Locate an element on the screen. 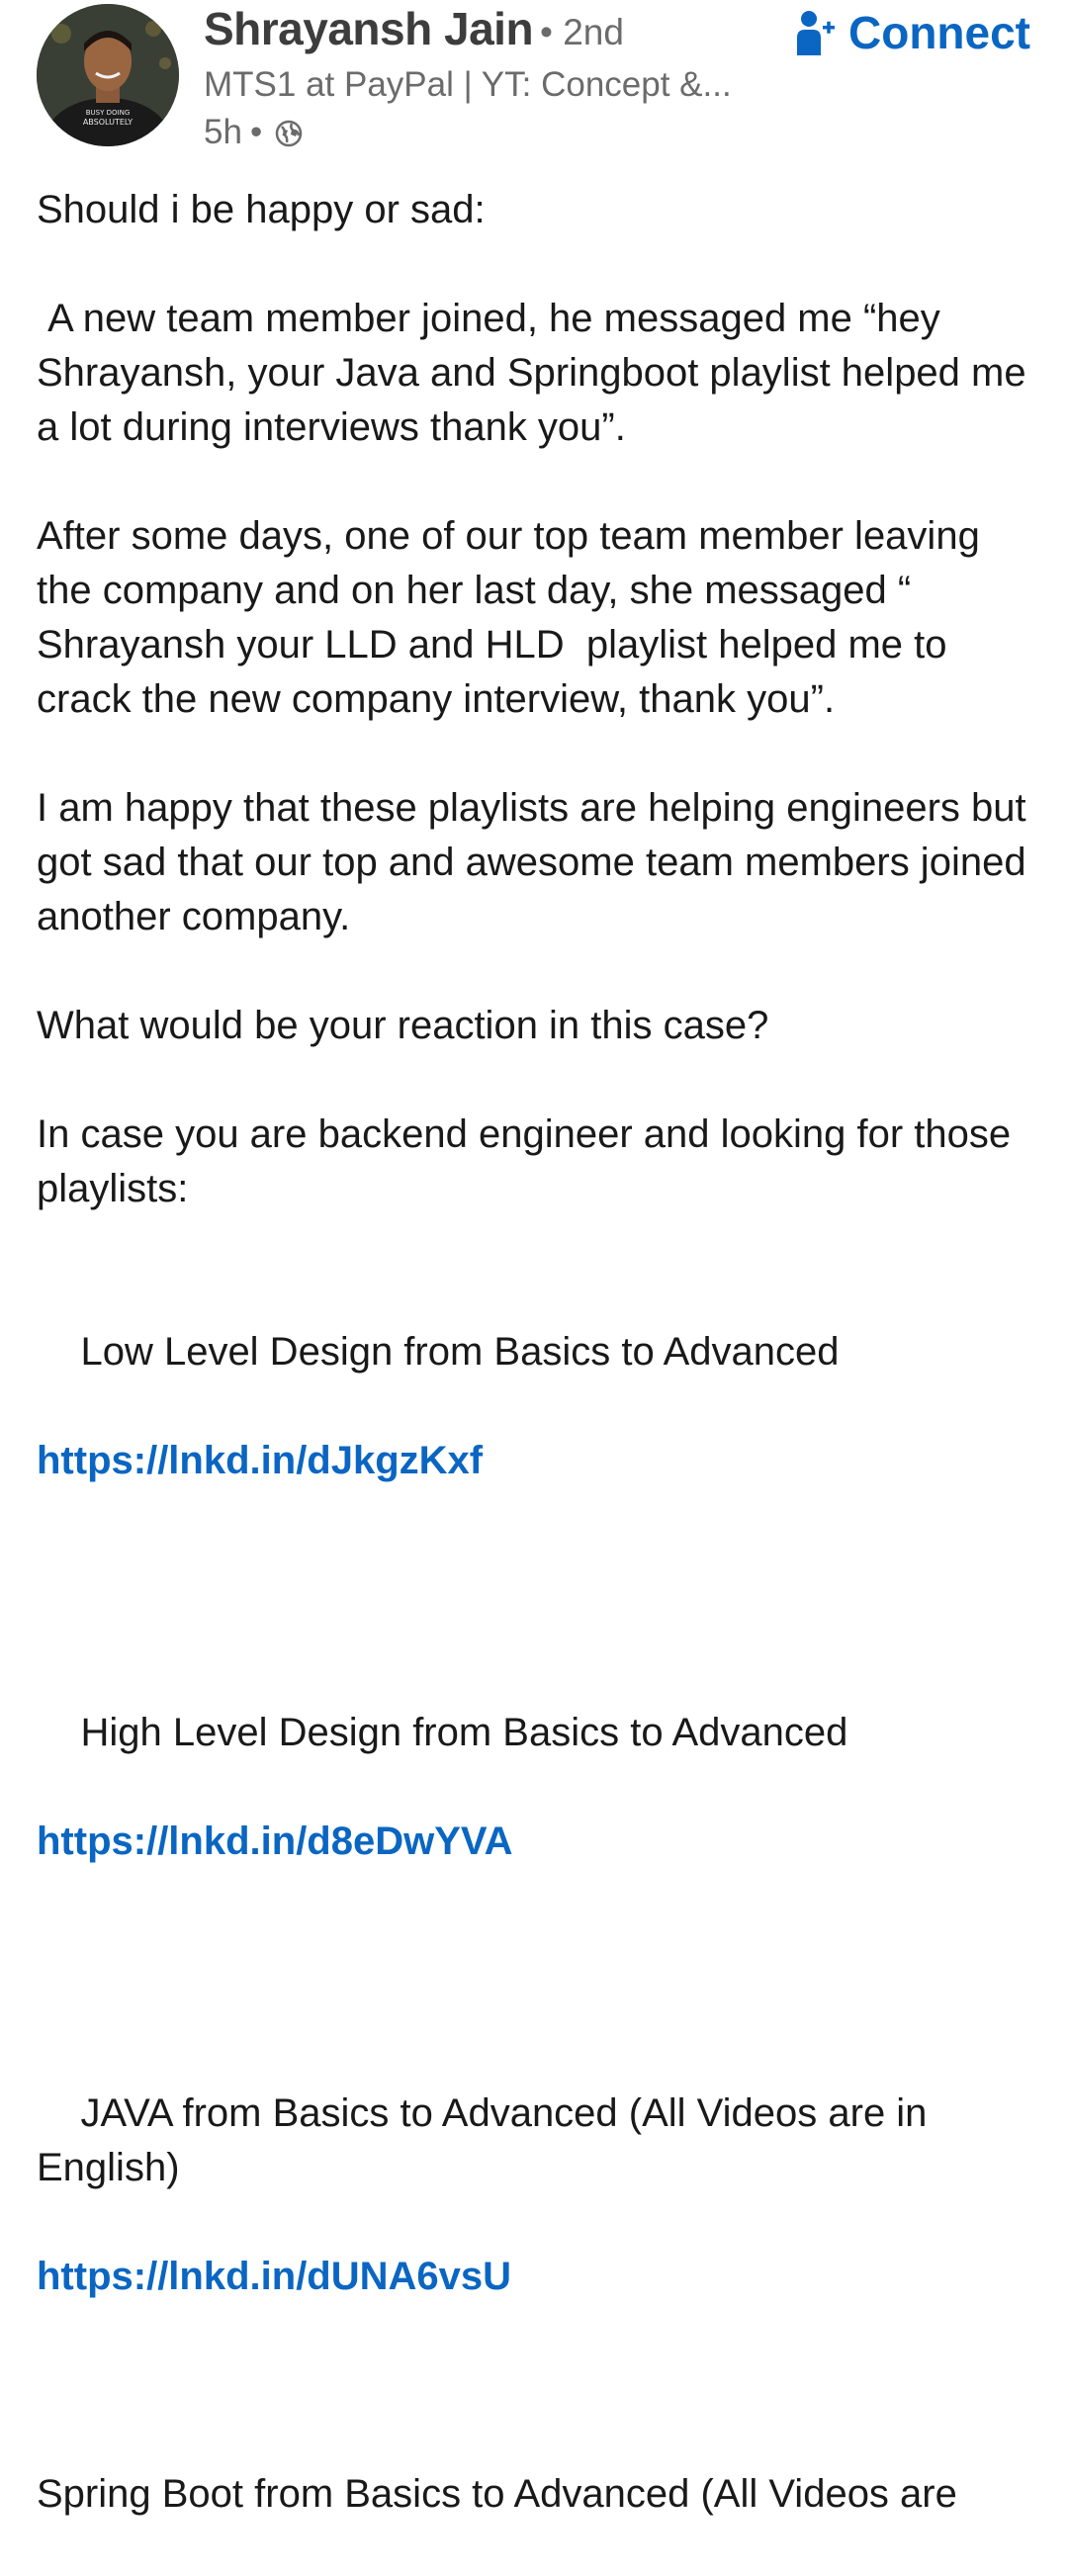 This screenshot has height=2576, width=1068. add-person-icon is located at coordinates (816, 32).